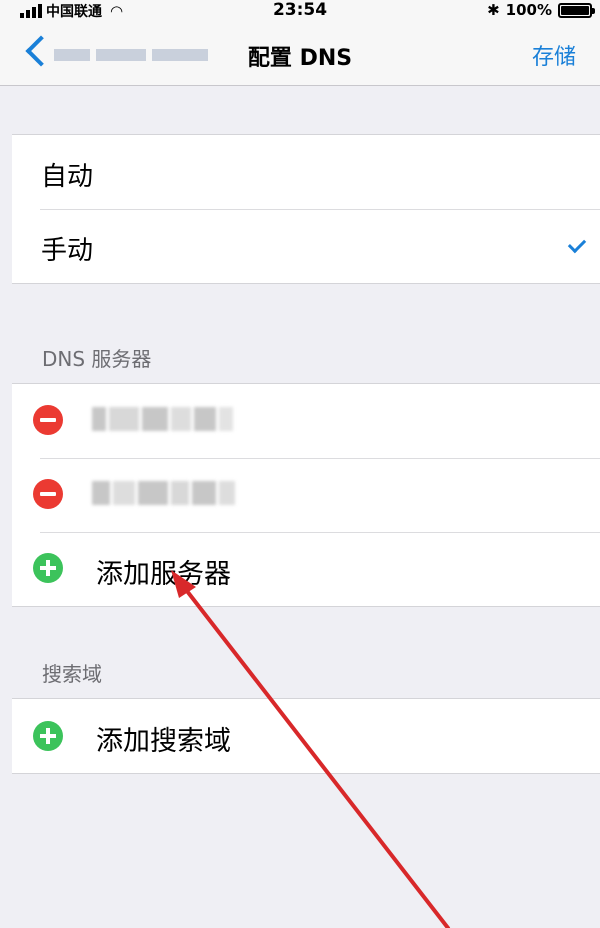  Describe the element at coordinates (97, 359) in the screenshot. I see `dns-servers-header: DNS 服务器` at that location.